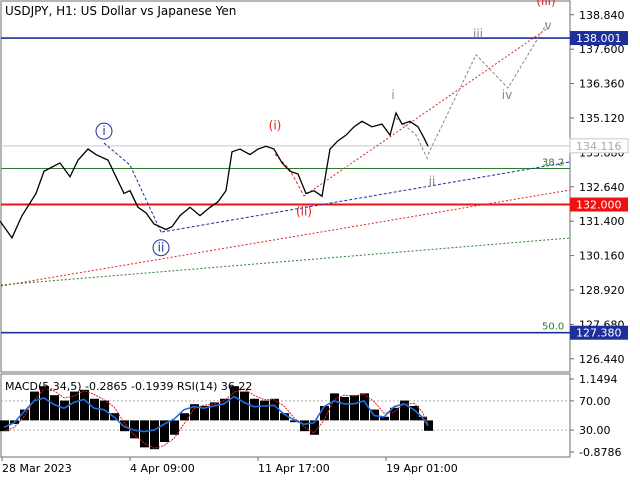  I want to click on wave-label: (i), so click(275, 126).